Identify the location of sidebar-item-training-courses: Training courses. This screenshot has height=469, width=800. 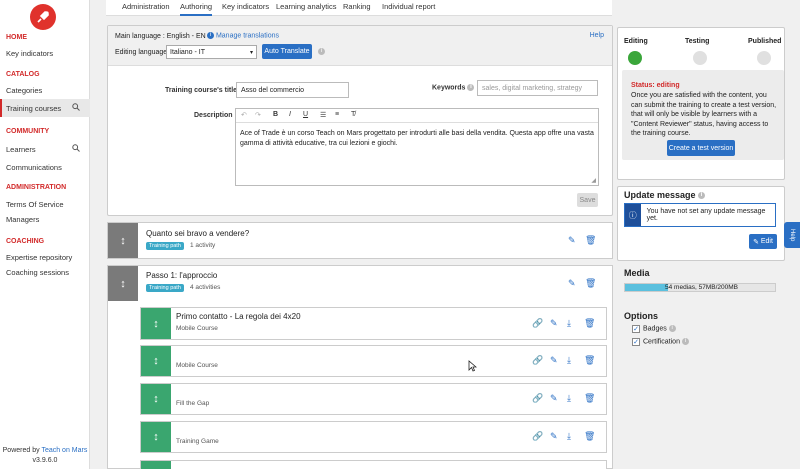
(45, 108).